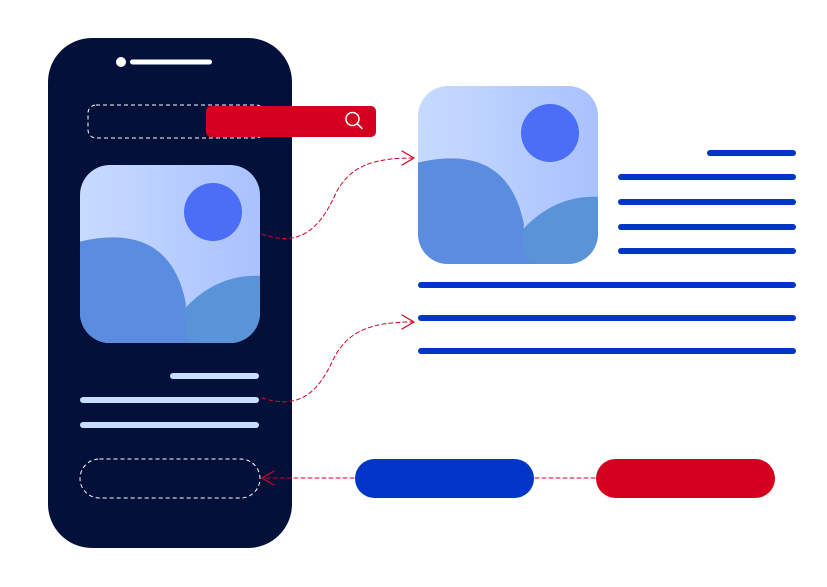  What do you see at coordinates (214, 376) in the screenshot?
I see `phone-text-line-short` at bounding box center [214, 376].